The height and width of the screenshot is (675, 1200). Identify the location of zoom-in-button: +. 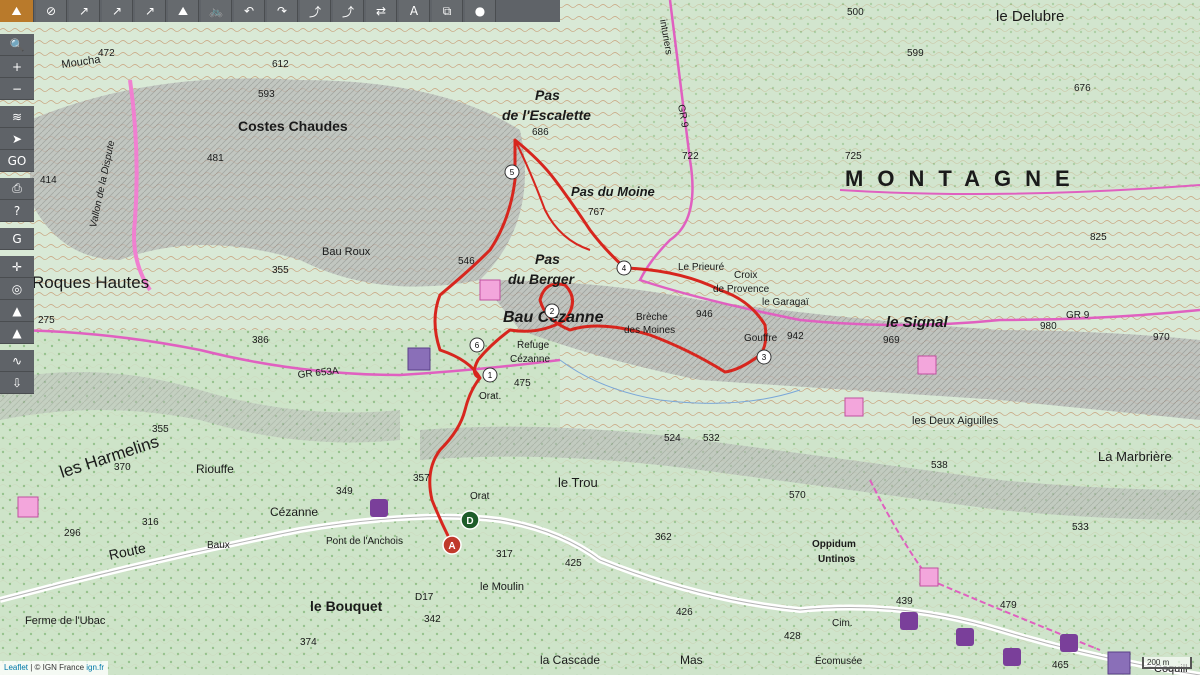
(17, 67).